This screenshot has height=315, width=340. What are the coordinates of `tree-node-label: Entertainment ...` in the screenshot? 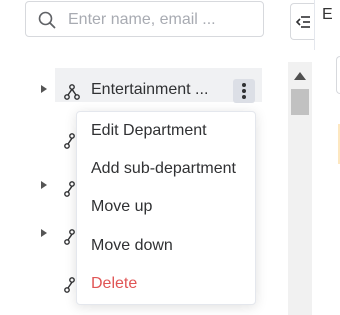 It's located at (150, 89).